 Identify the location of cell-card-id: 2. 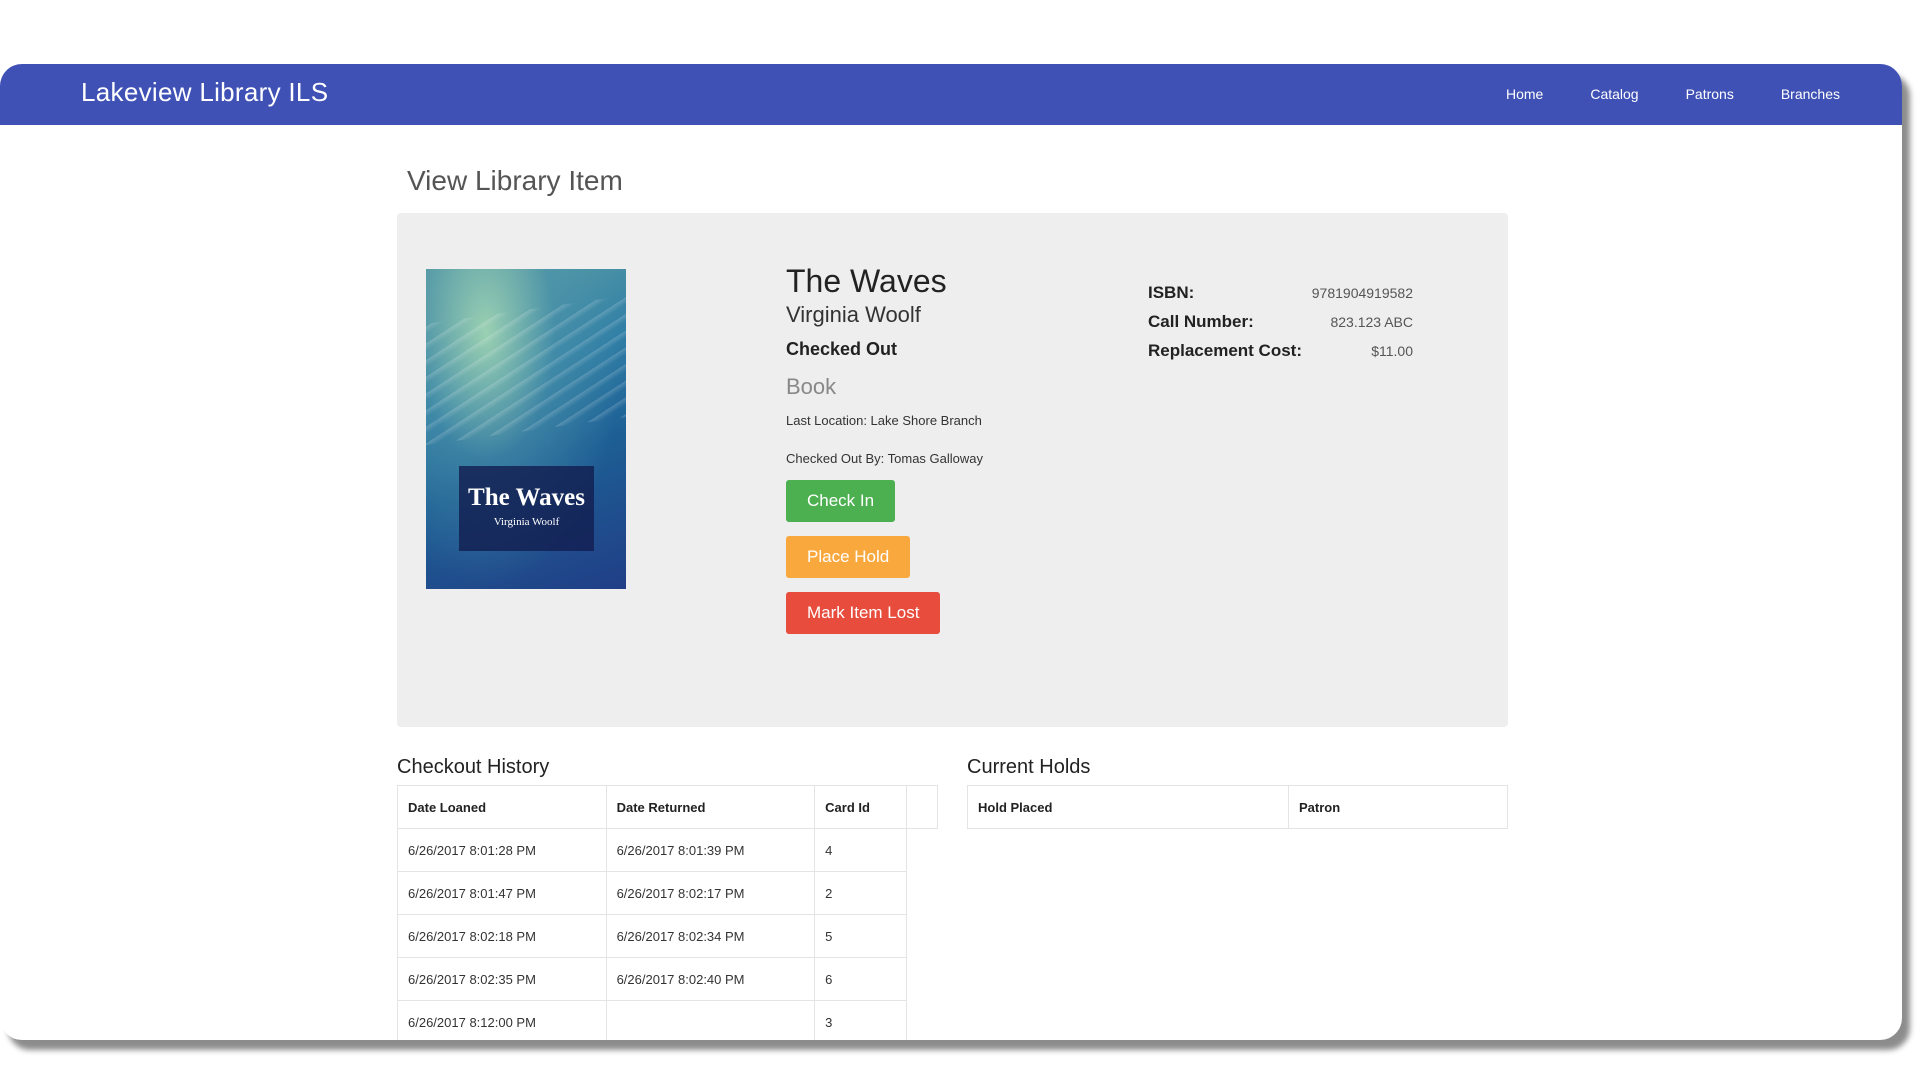
(861, 893).